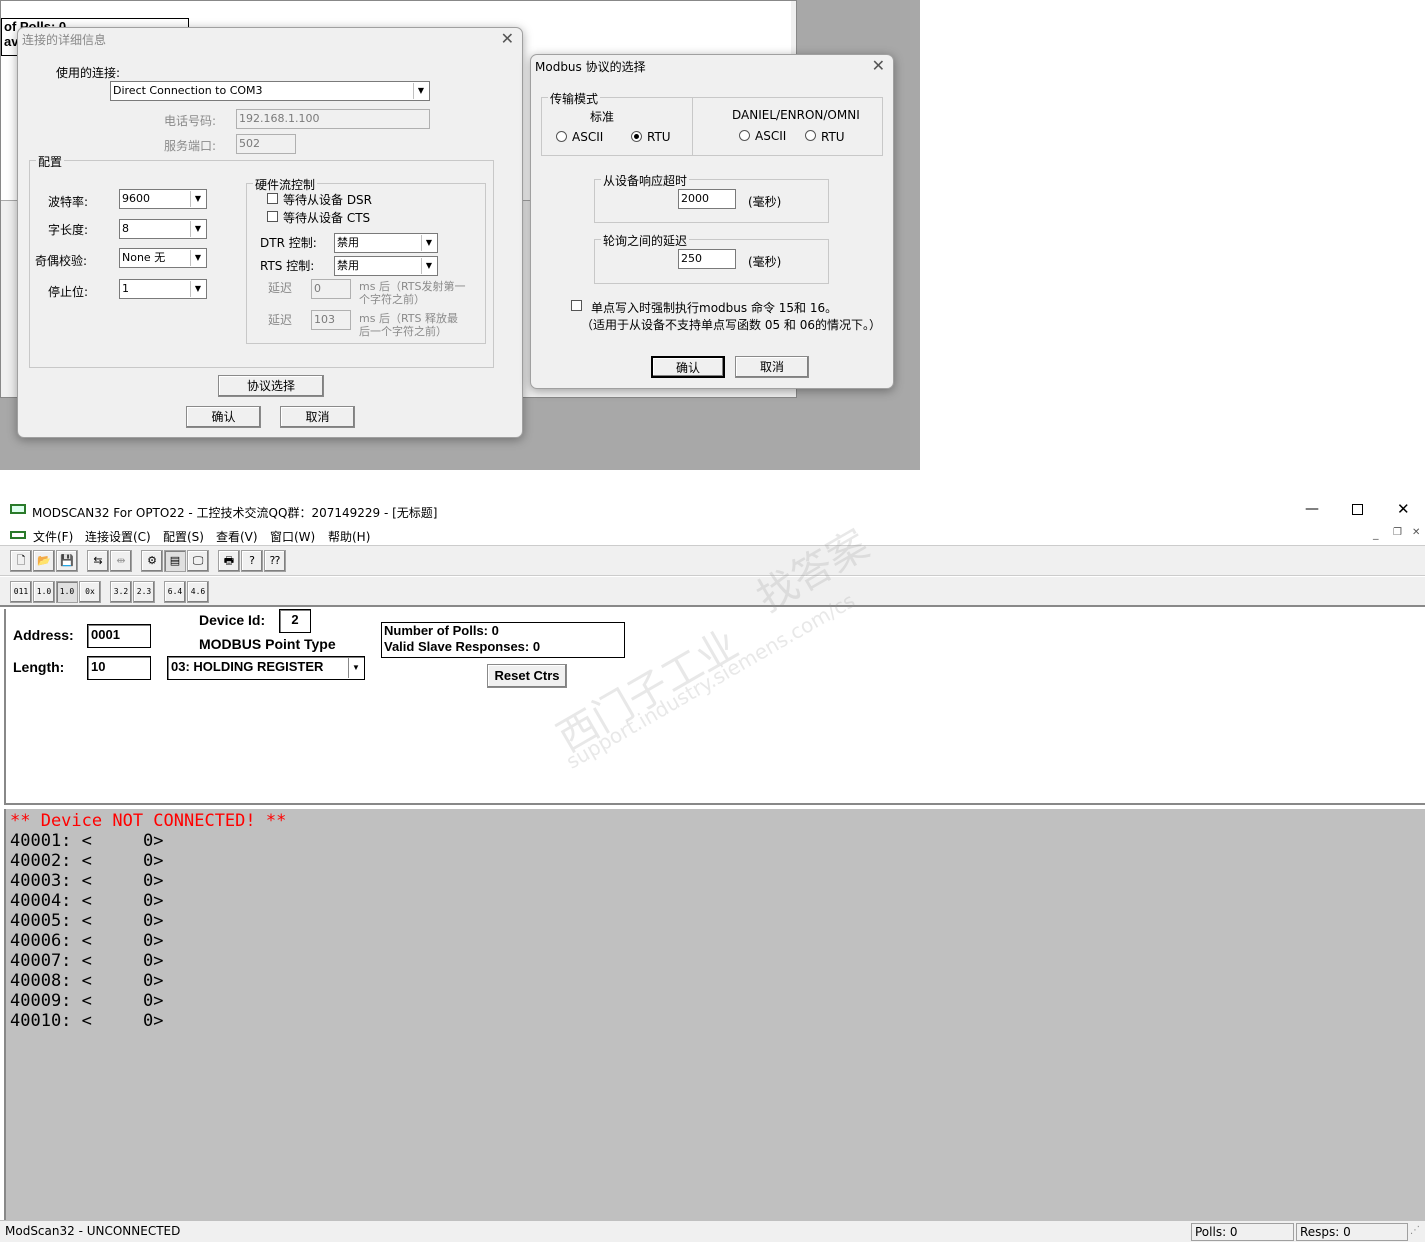  Describe the element at coordinates (331, 320) in the screenshot. I see `delay2-field: 103` at that location.